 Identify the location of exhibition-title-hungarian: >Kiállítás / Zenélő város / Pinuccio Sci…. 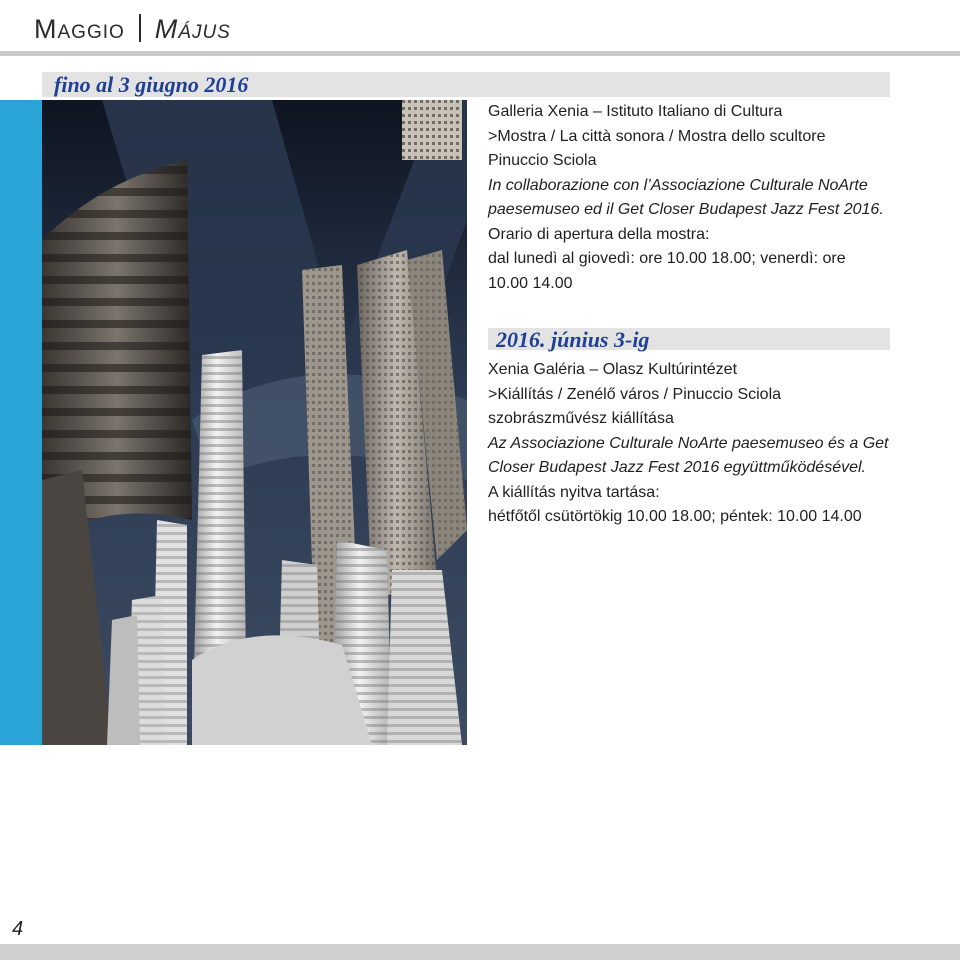
(635, 394).